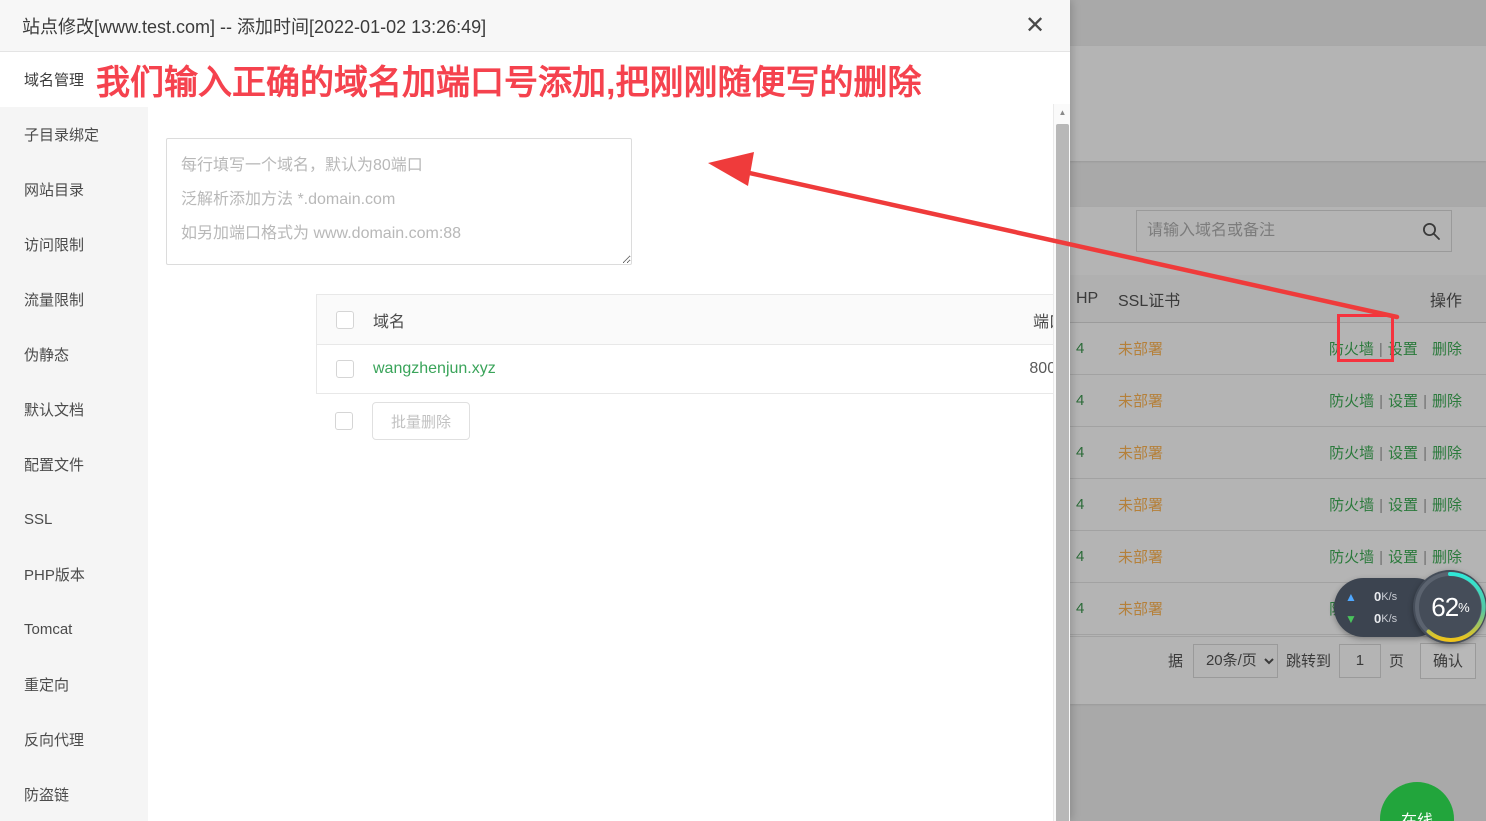 The height and width of the screenshot is (821, 1486). I want to click on cell-actions: 防火墙 | 设置 删除, so click(1368, 348).